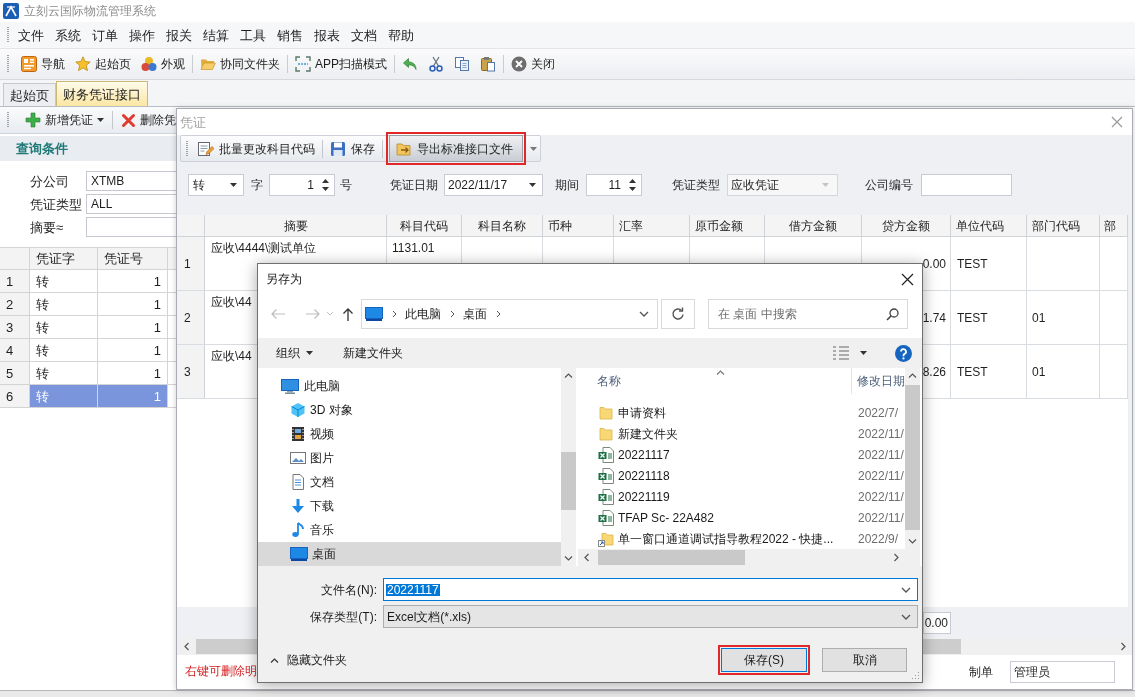  What do you see at coordinates (533, 148) in the screenshot?
I see `more-caret-icon` at bounding box center [533, 148].